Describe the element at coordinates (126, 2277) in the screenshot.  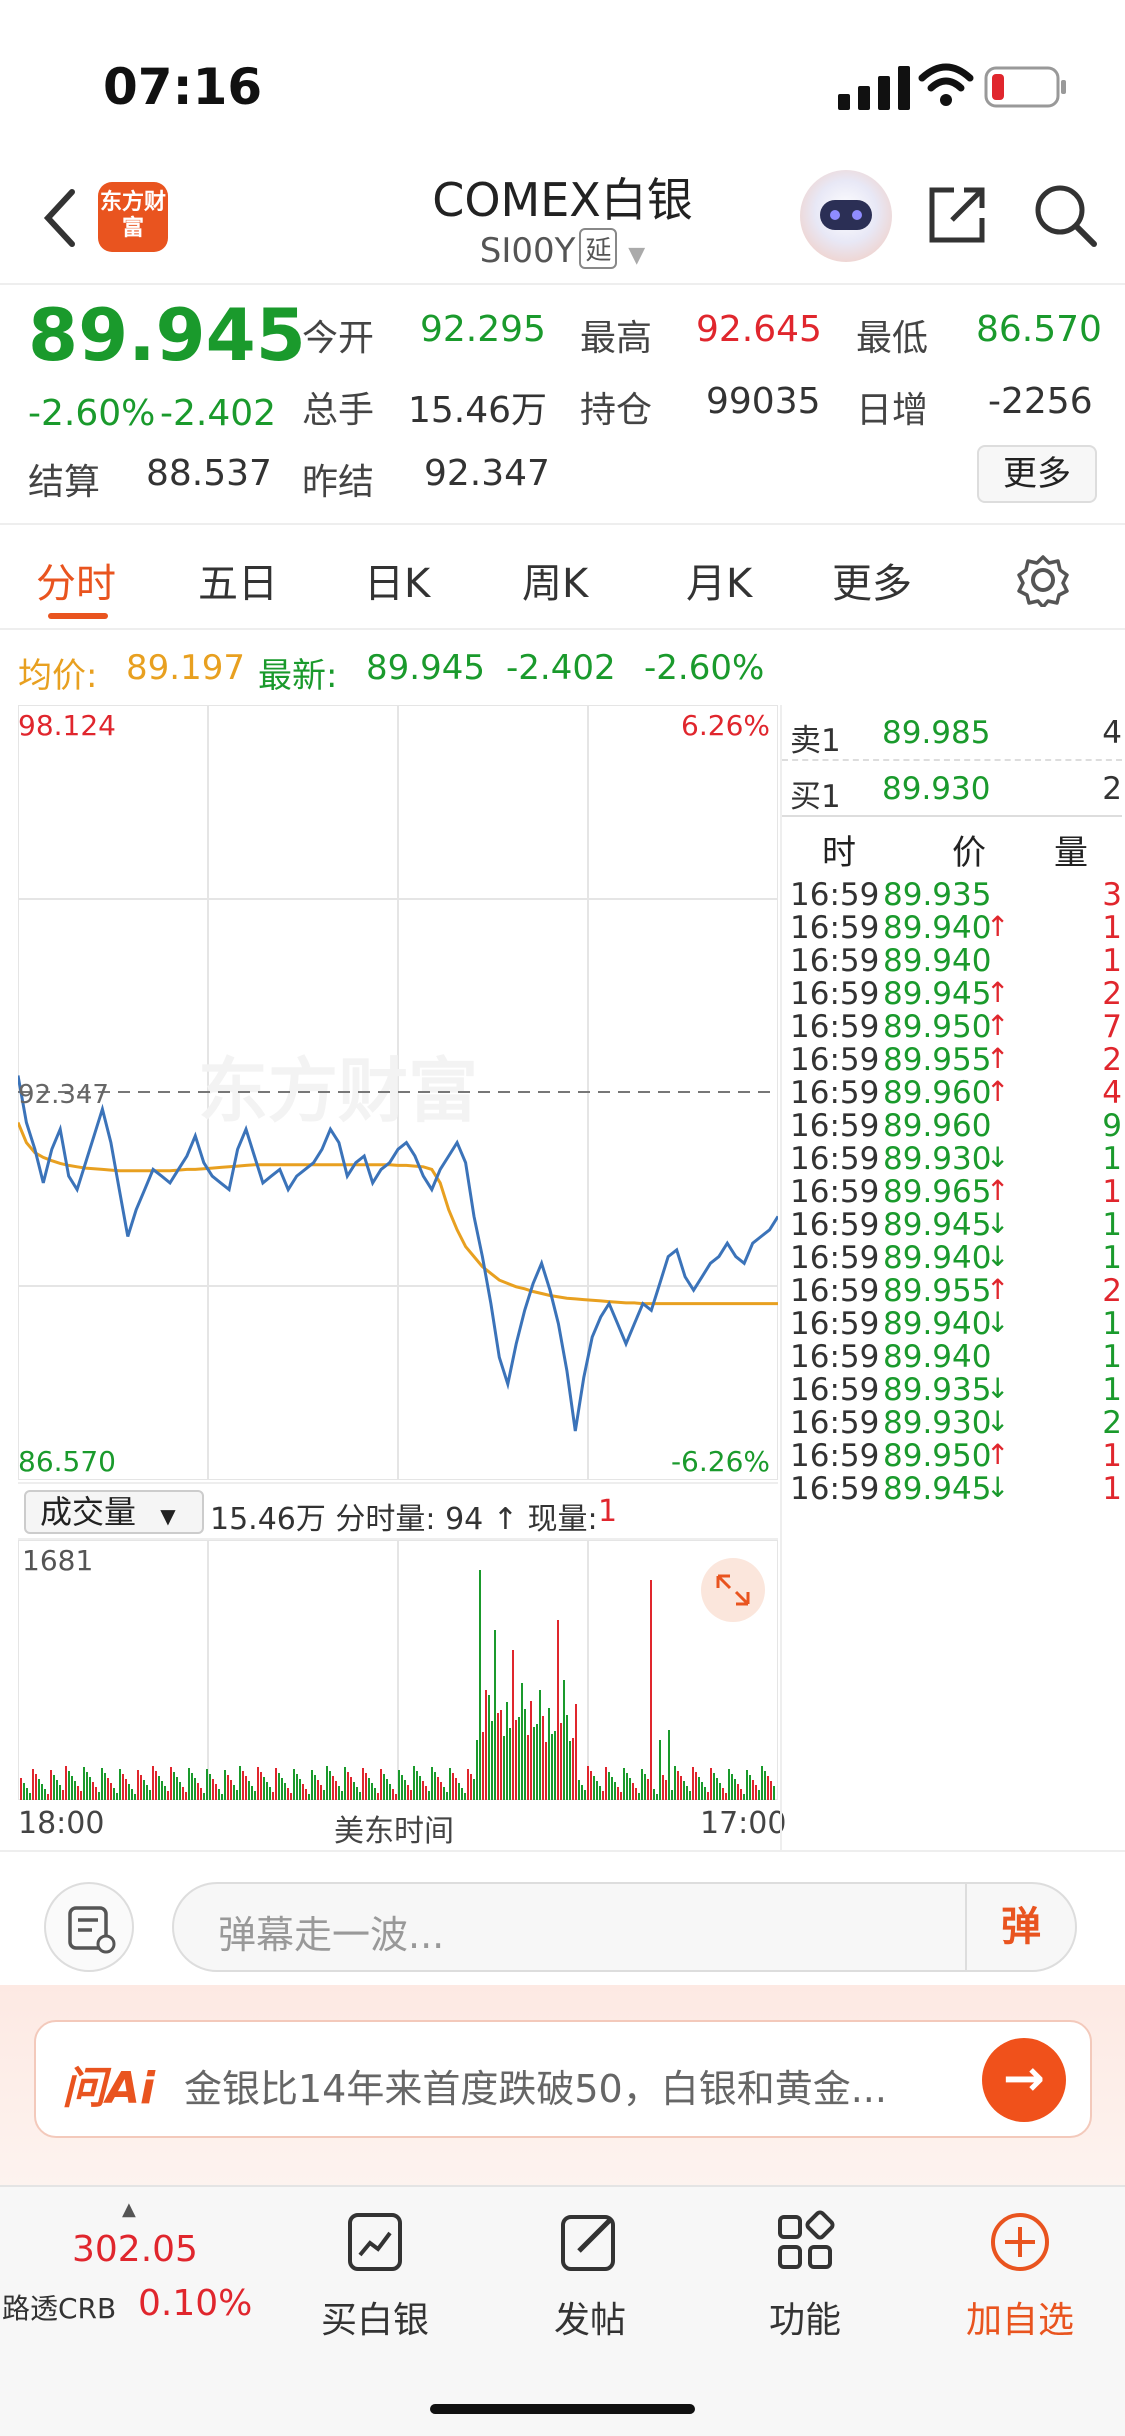
I see `index-ticker: ▲ 302.05 路透CRB 0.10%` at that location.